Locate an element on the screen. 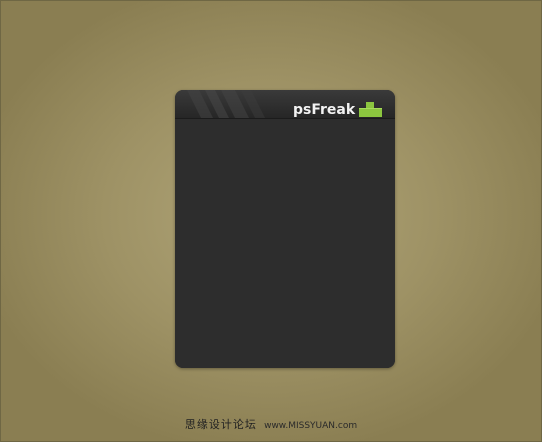 Image resolution: width=542 pixels, height=442 pixels. footer-site-name: 思缘设计论坛 is located at coordinates (220, 424).